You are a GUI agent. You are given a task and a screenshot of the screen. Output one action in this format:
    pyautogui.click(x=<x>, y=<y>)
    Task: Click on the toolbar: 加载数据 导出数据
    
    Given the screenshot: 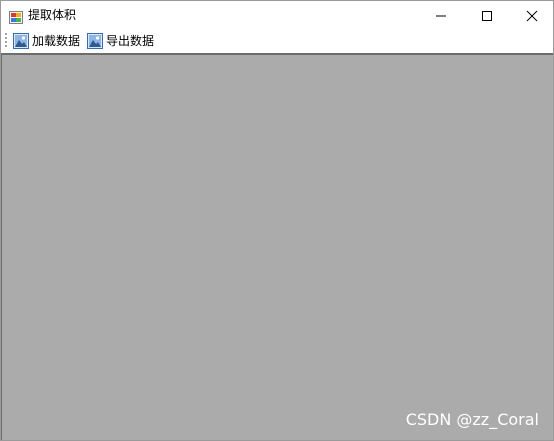 What is the action you would take?
    pyautogui.click(x=277, y=41)
    